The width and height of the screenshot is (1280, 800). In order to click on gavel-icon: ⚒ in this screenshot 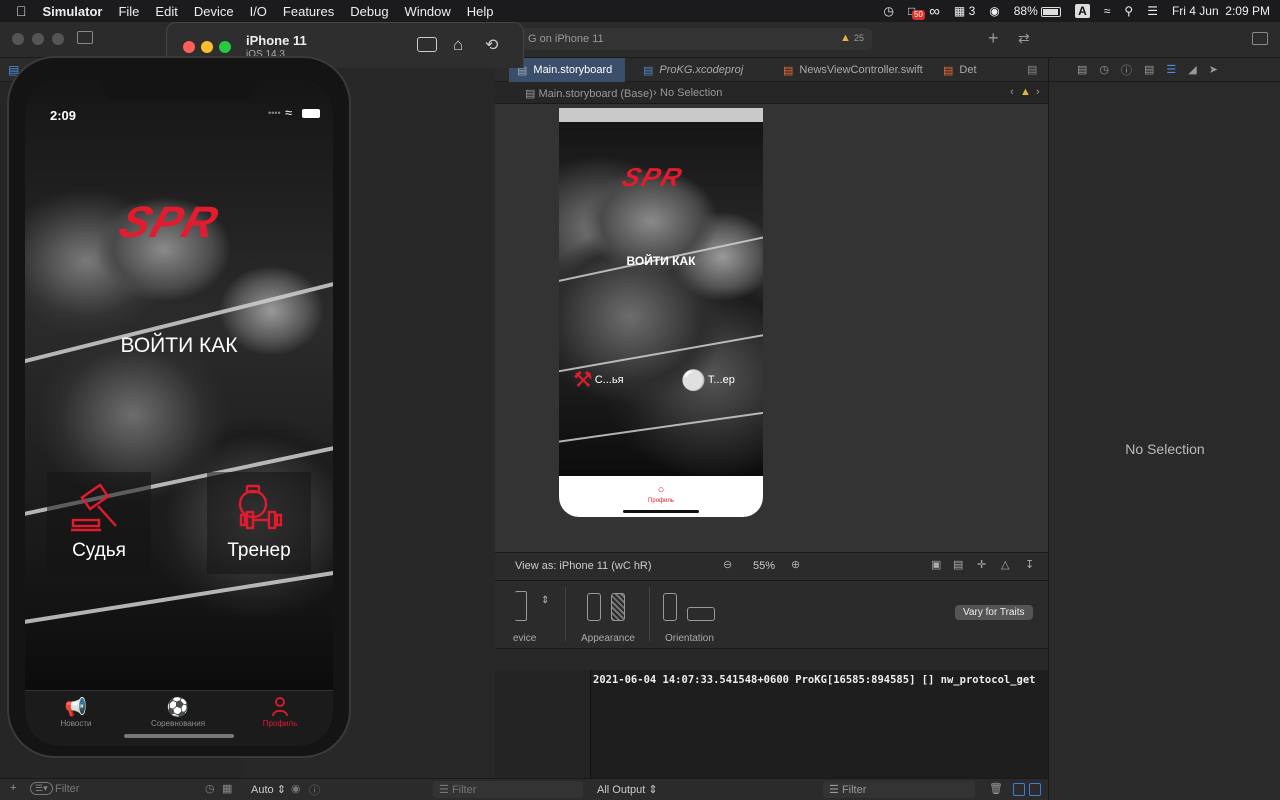, I will do `click(583, 379)`.